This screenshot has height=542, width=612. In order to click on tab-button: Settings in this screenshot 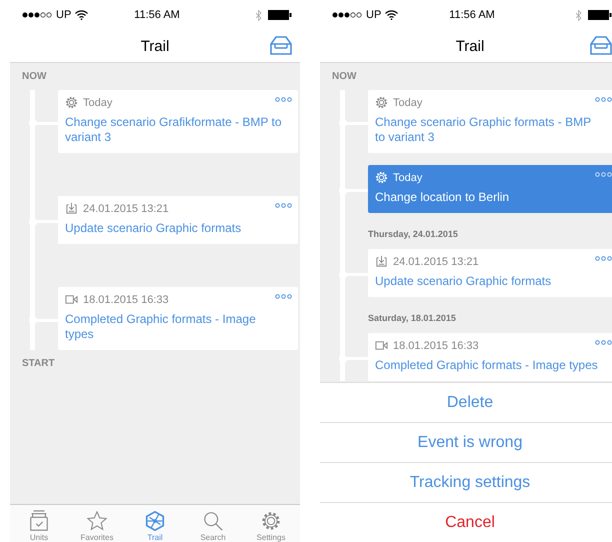, I will do `click(271, 523)`.